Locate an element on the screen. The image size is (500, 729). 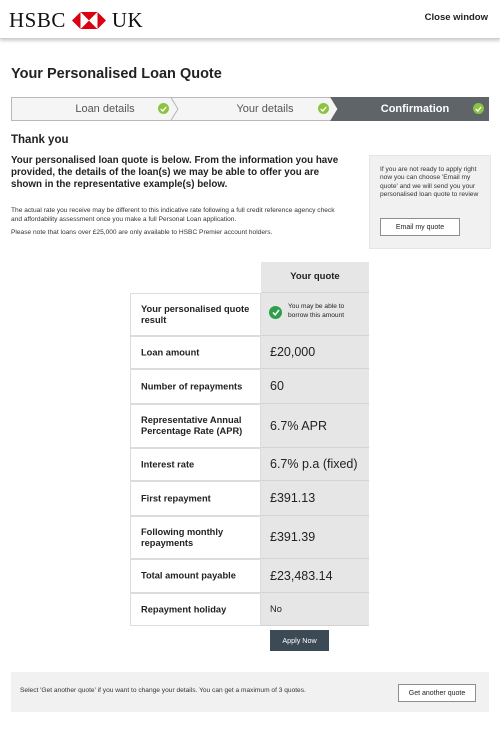
progress-steps: Loan details Your details Confirmation is located at coordinates (250, 109).